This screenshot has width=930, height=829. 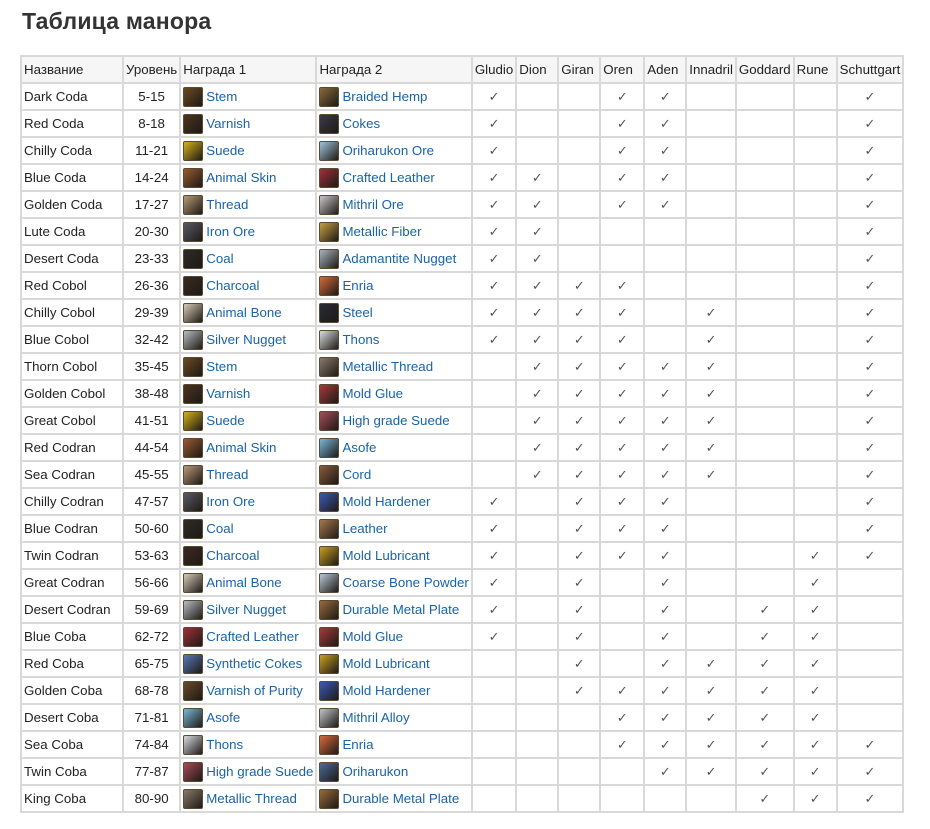 I want to click on reward-1-link: Animal Bone, so click(x=243, y=312).